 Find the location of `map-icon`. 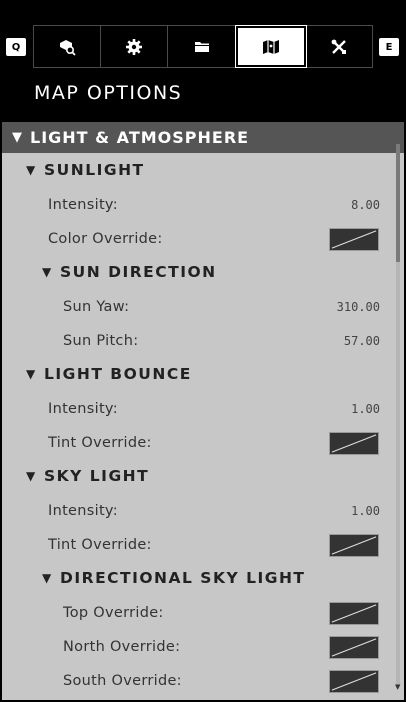

map-icon is located at coordinates (270, 46).